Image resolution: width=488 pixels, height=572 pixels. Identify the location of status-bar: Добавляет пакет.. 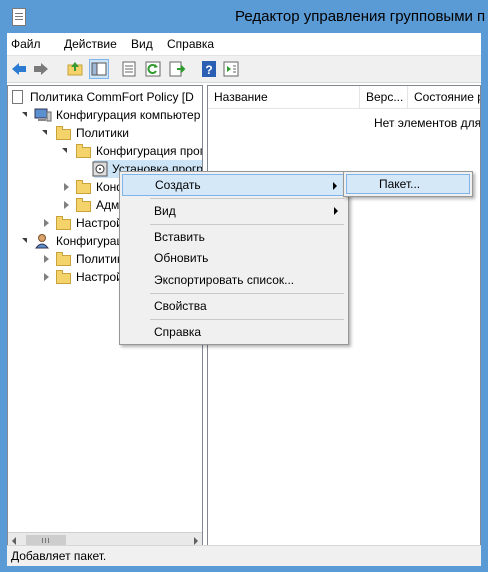
(244, 555).